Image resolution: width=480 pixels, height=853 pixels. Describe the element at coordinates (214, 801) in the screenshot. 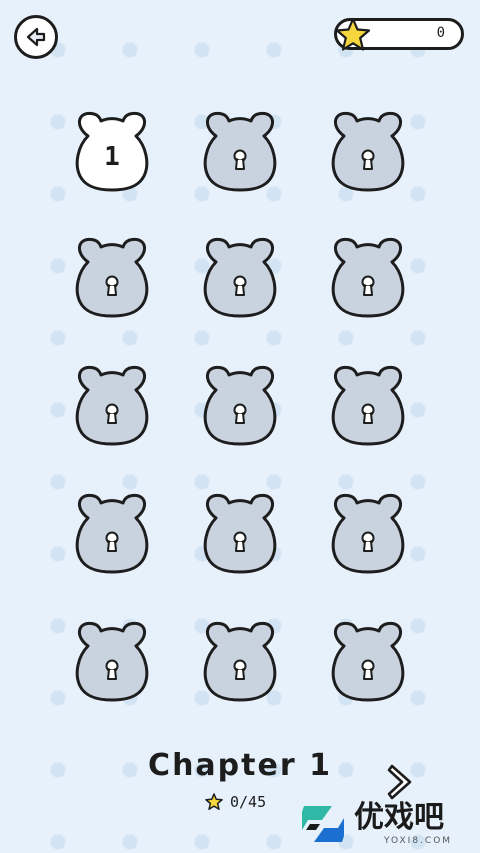

I see `small-star-icon` at that location.